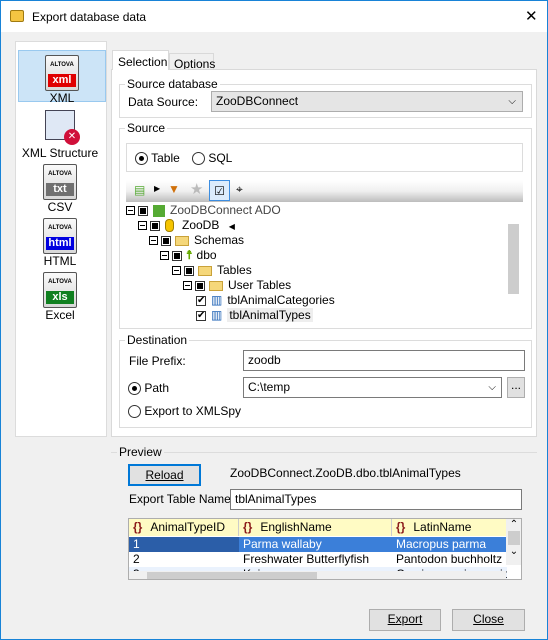  Describe the element at coordinates (367, 101) in the screenshot. I see `data-source-select: ZooDBConnect ⌵` at that location.